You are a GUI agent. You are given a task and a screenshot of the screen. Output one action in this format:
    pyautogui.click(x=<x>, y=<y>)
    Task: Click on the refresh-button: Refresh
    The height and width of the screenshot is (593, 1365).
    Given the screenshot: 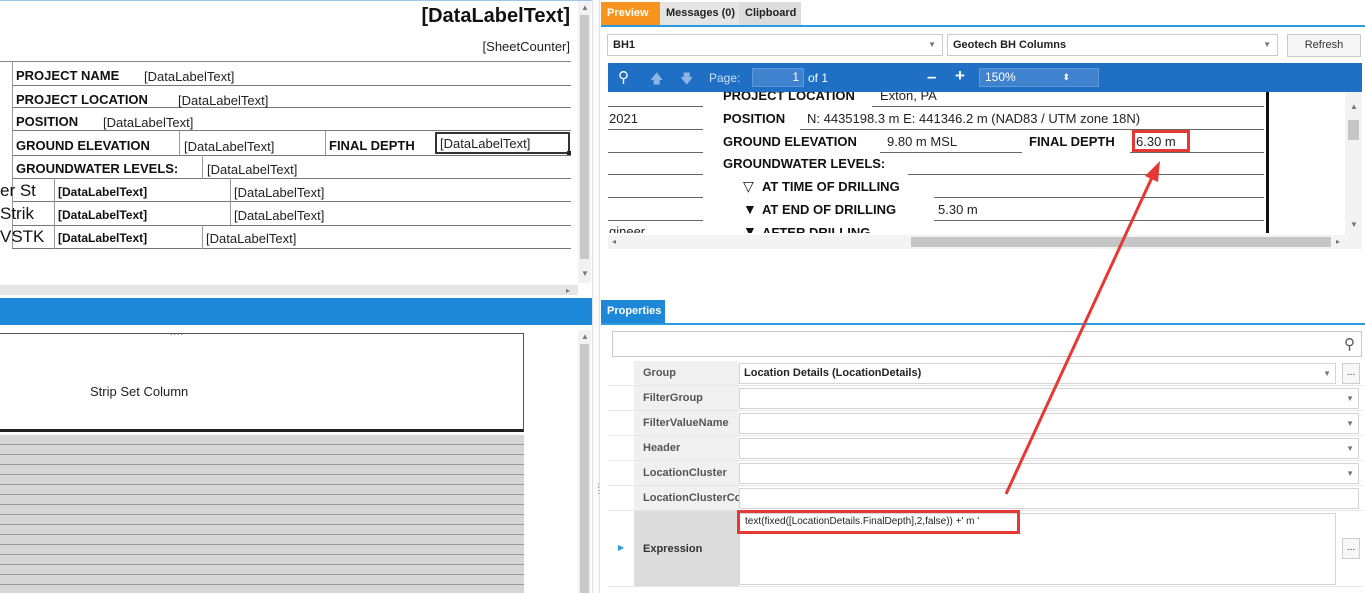 What is the action you would take?
    pyautogui.click(x=1324, y=45)
    